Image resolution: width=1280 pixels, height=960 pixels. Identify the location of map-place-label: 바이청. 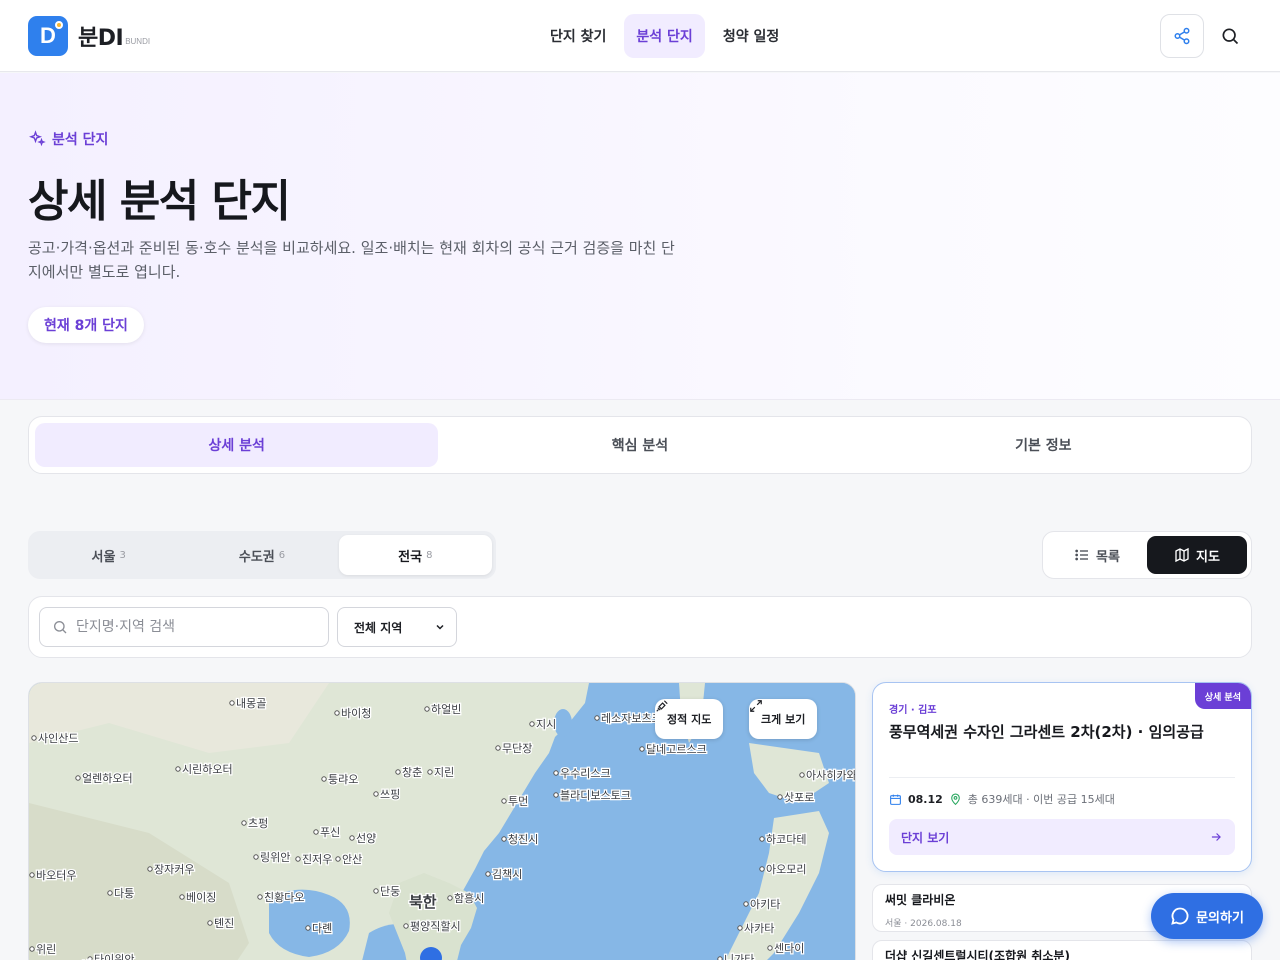
(353, 713).